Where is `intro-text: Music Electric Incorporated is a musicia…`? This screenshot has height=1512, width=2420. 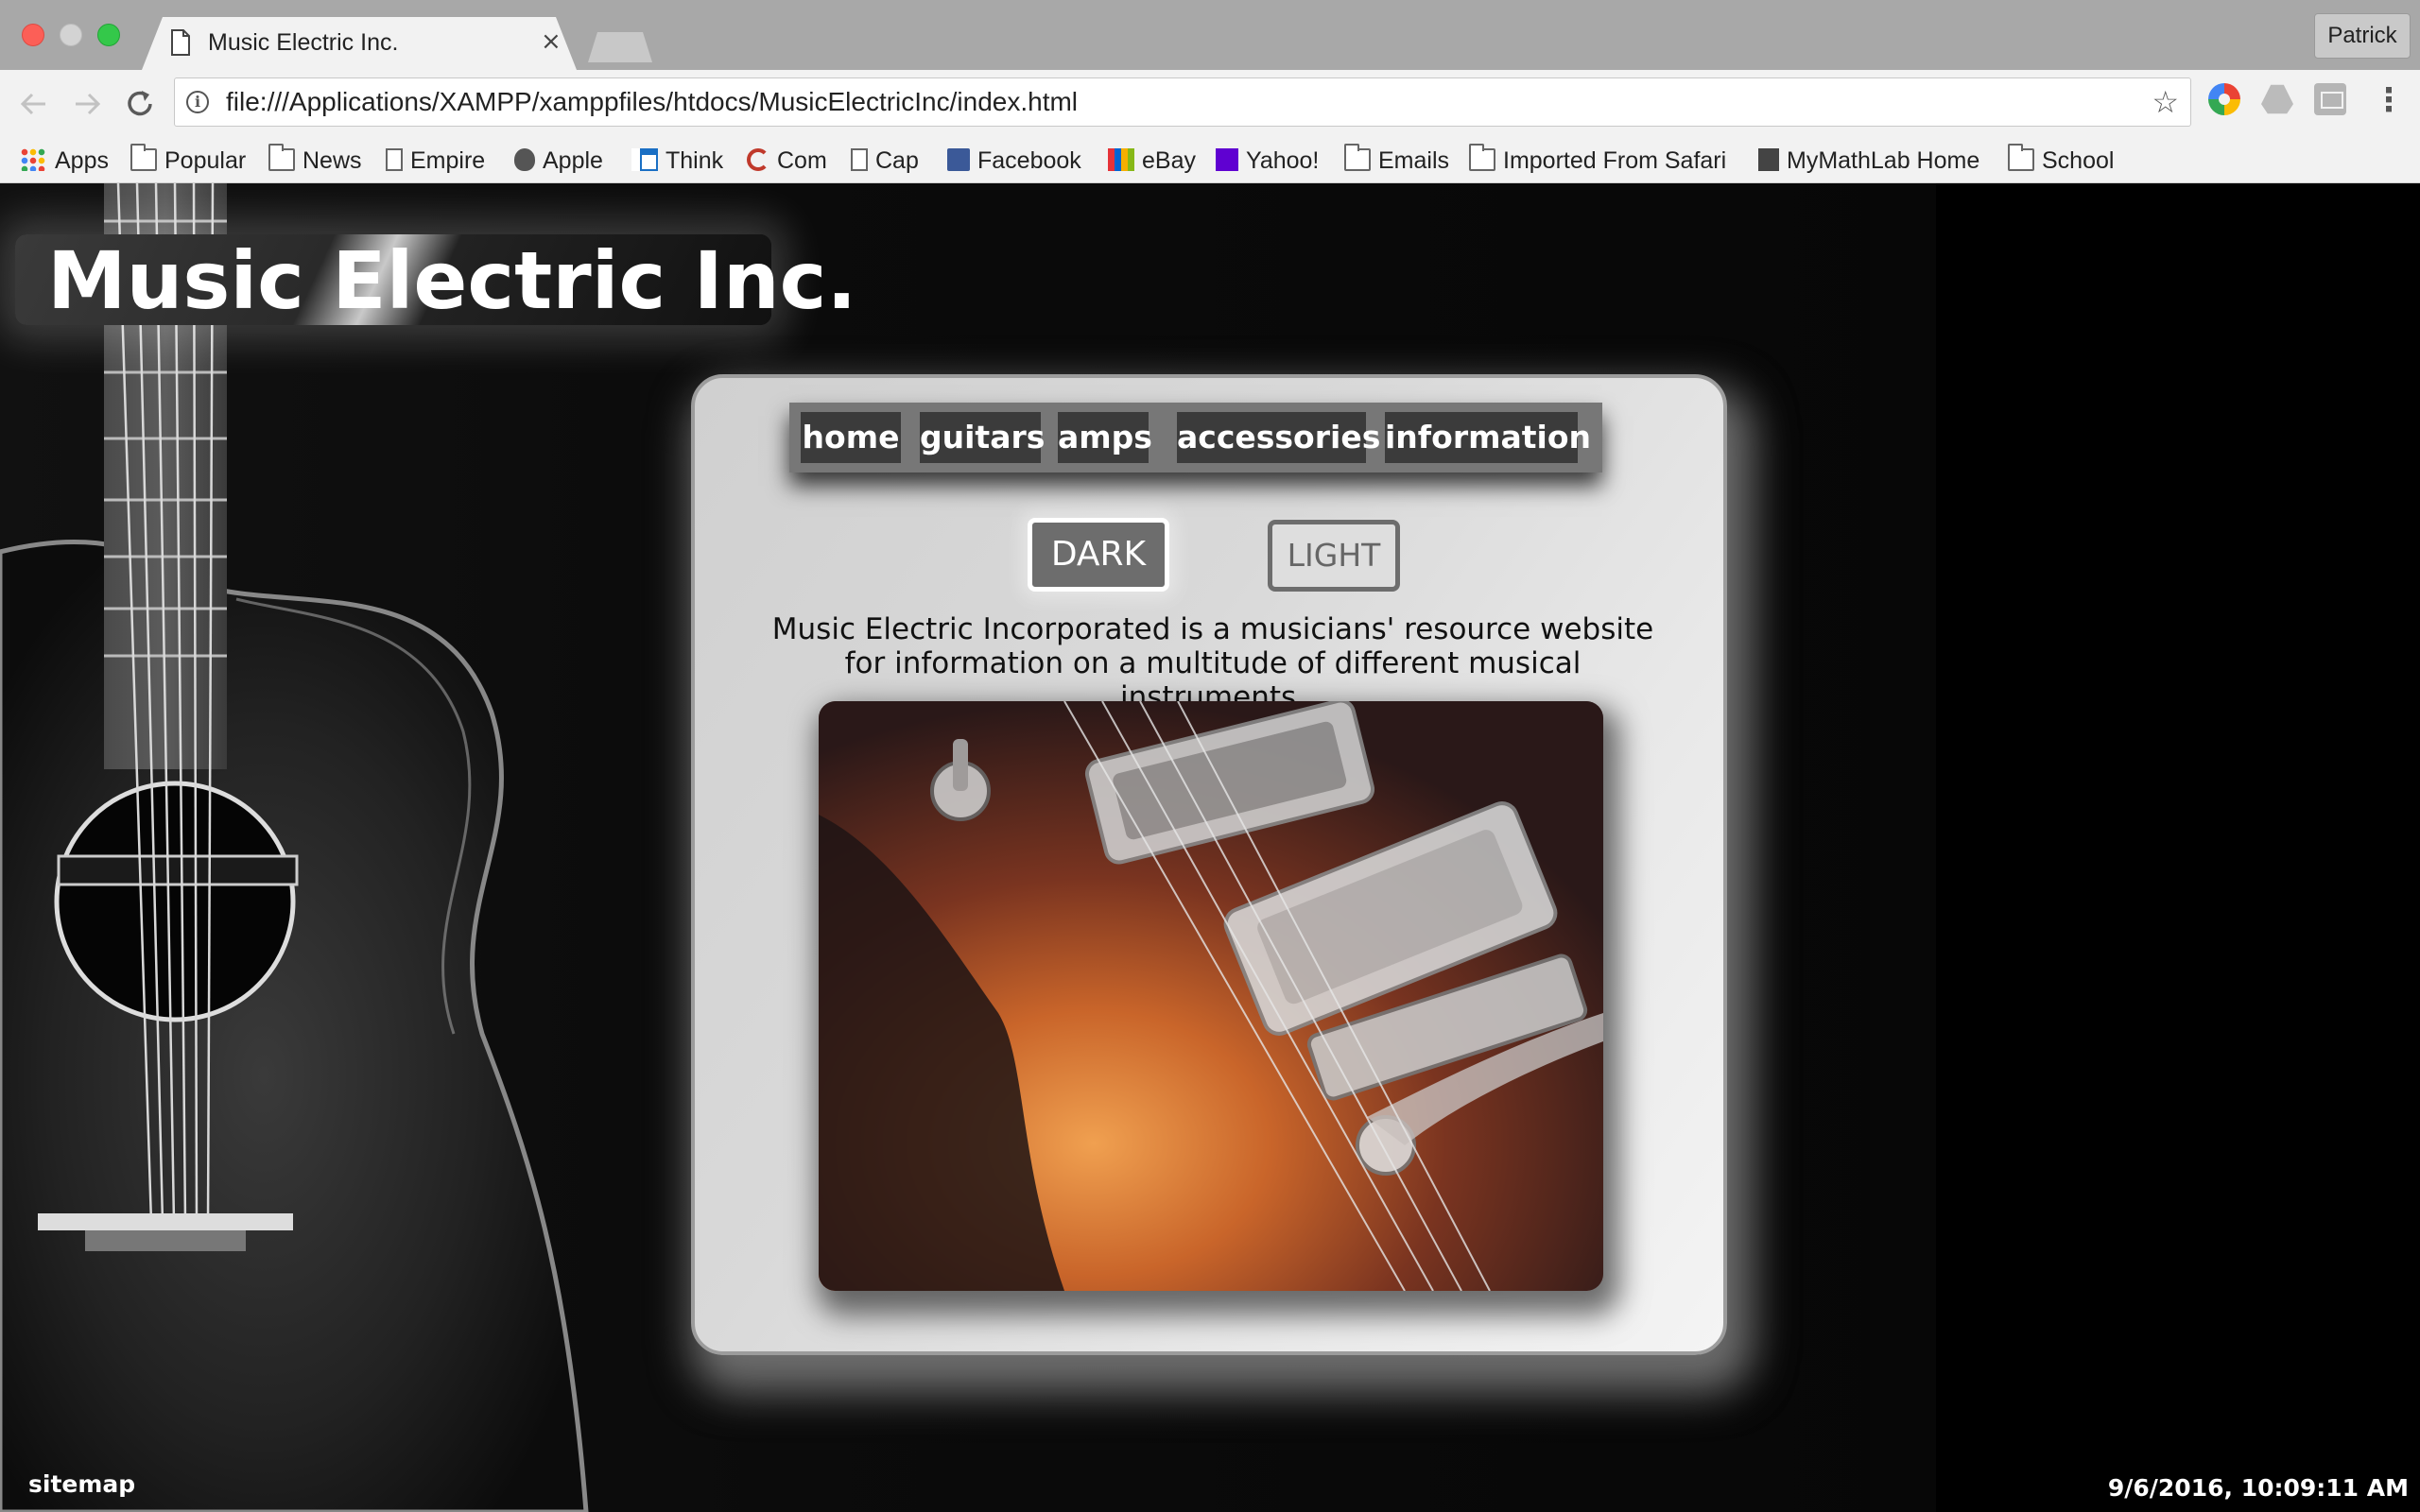
intro-text: Music Electric Incorporated is a musicia… is located at coordinates (1212, 663).